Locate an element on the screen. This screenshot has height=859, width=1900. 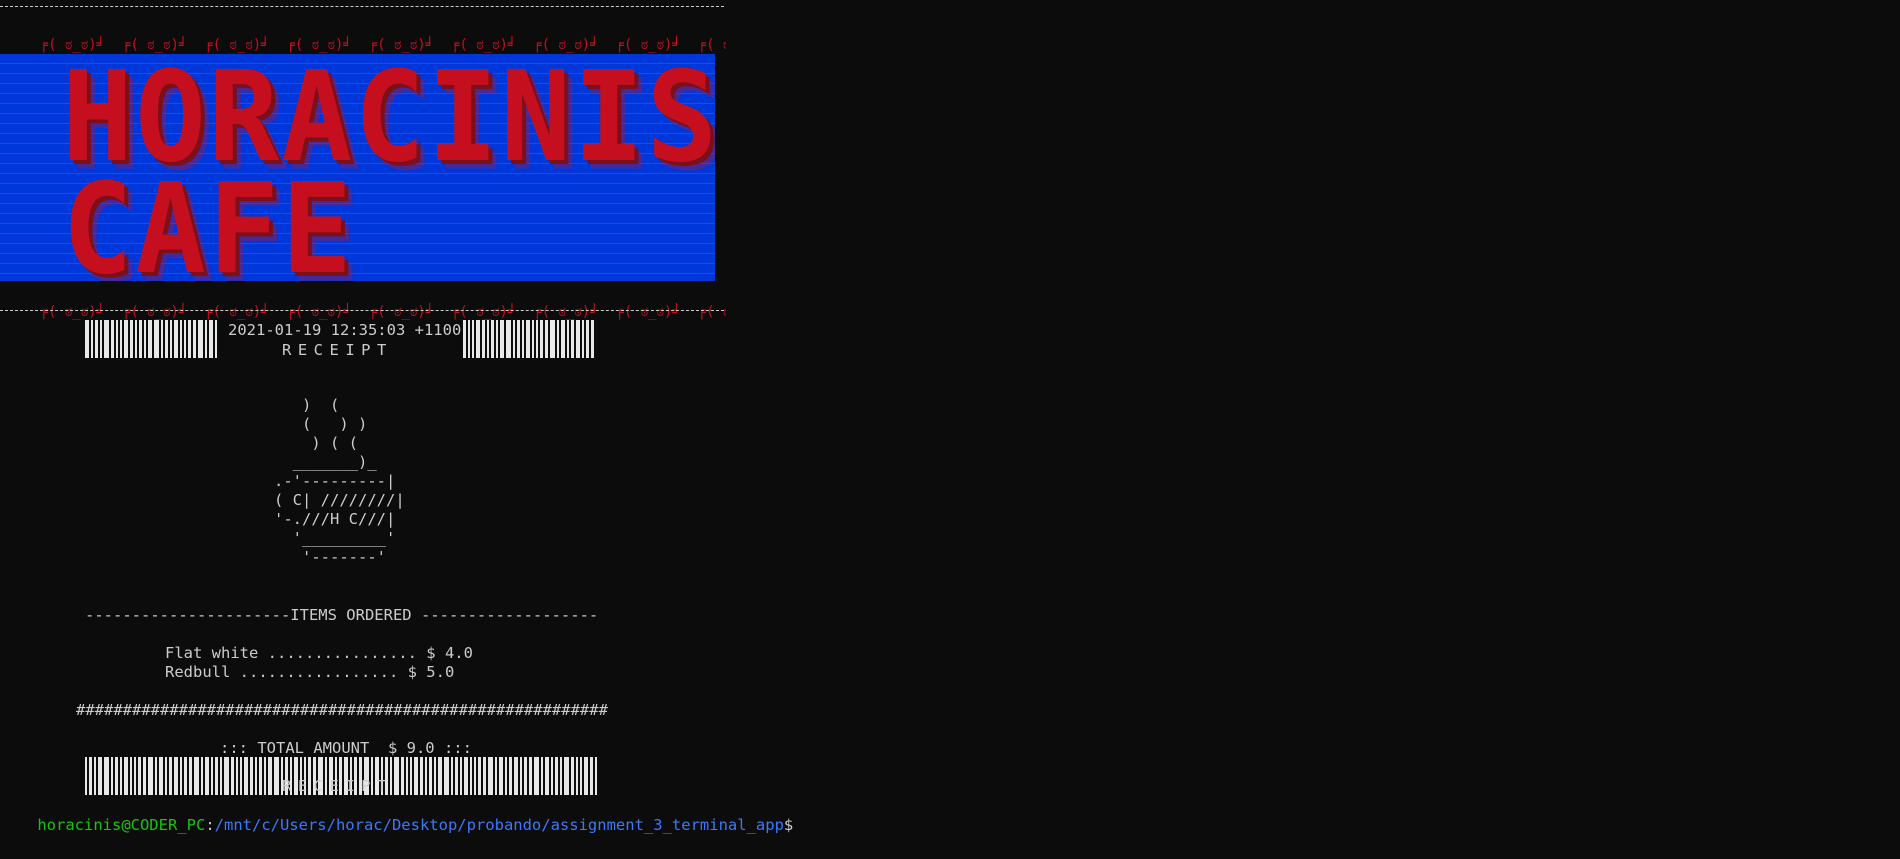
barcode-right-top is located at coordinates (530, 339).